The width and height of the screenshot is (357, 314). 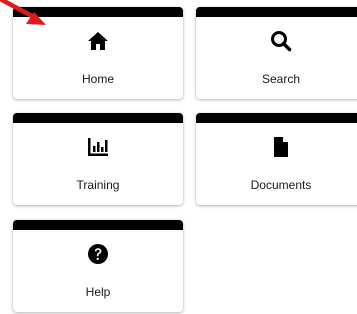 What do you see at coordinates (281, 185) in the screenshot?
I see `documents-label: Documents` at bounding box center [281, 185].